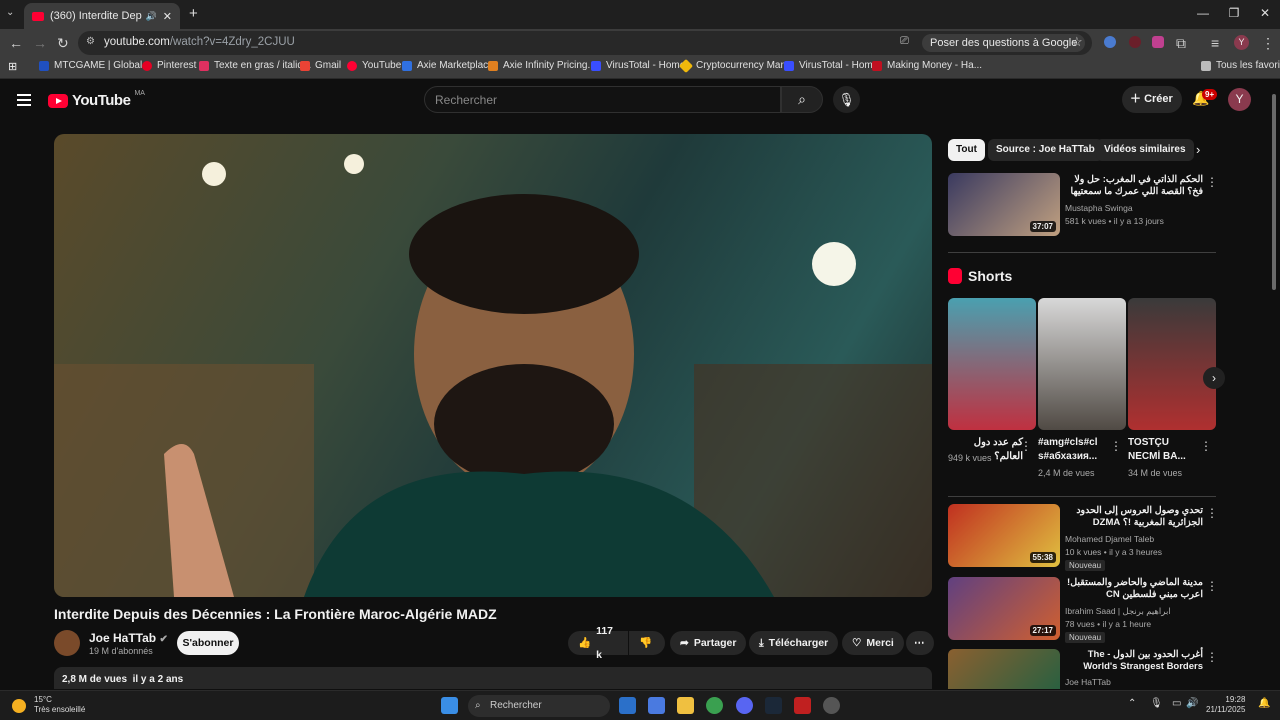 The width and height of the screenshot is (1280, 720). What do you see at coordinates (59, 705) in the screenshot?
I see `weather-widget: 15°C Très ensoleillé` at bounding box center [59, 705].